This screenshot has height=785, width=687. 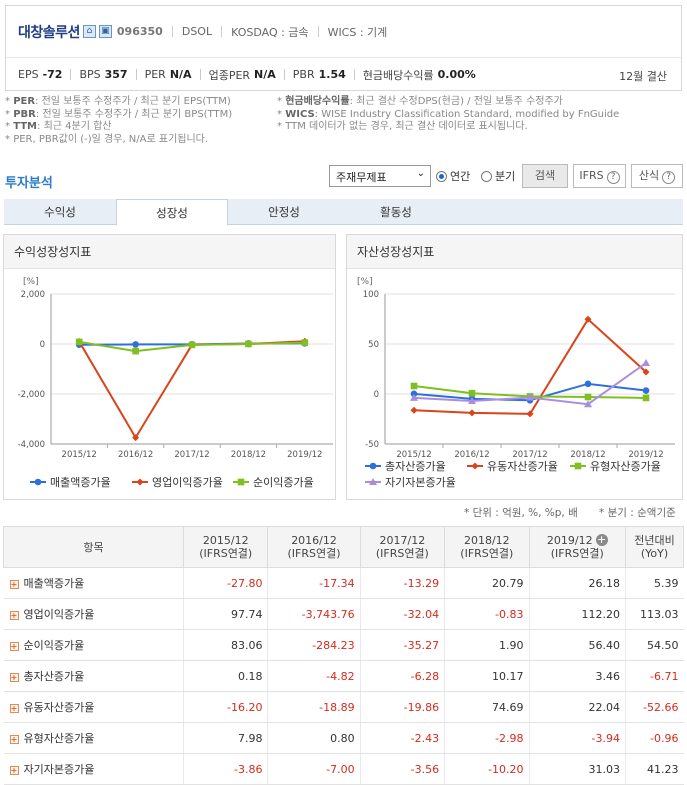 I want to click on radio-annual: 연간, so click(x=453, y=176).